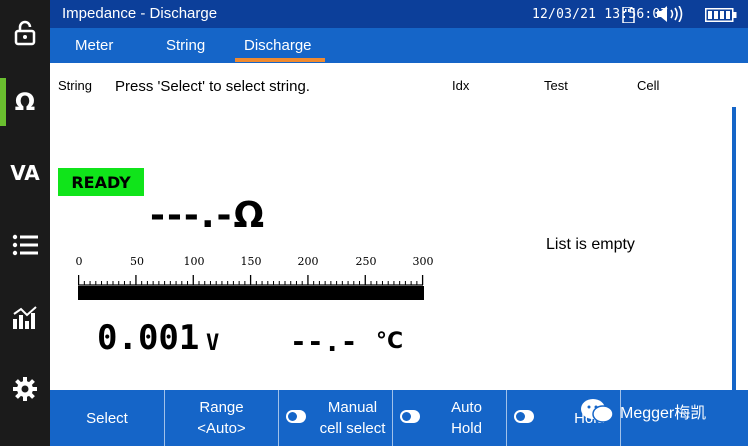  What do you see at coordinates (352, 428) in the screenshot?
I see `manual-cell-label-2: cell select` at bounding box center [352, 428].